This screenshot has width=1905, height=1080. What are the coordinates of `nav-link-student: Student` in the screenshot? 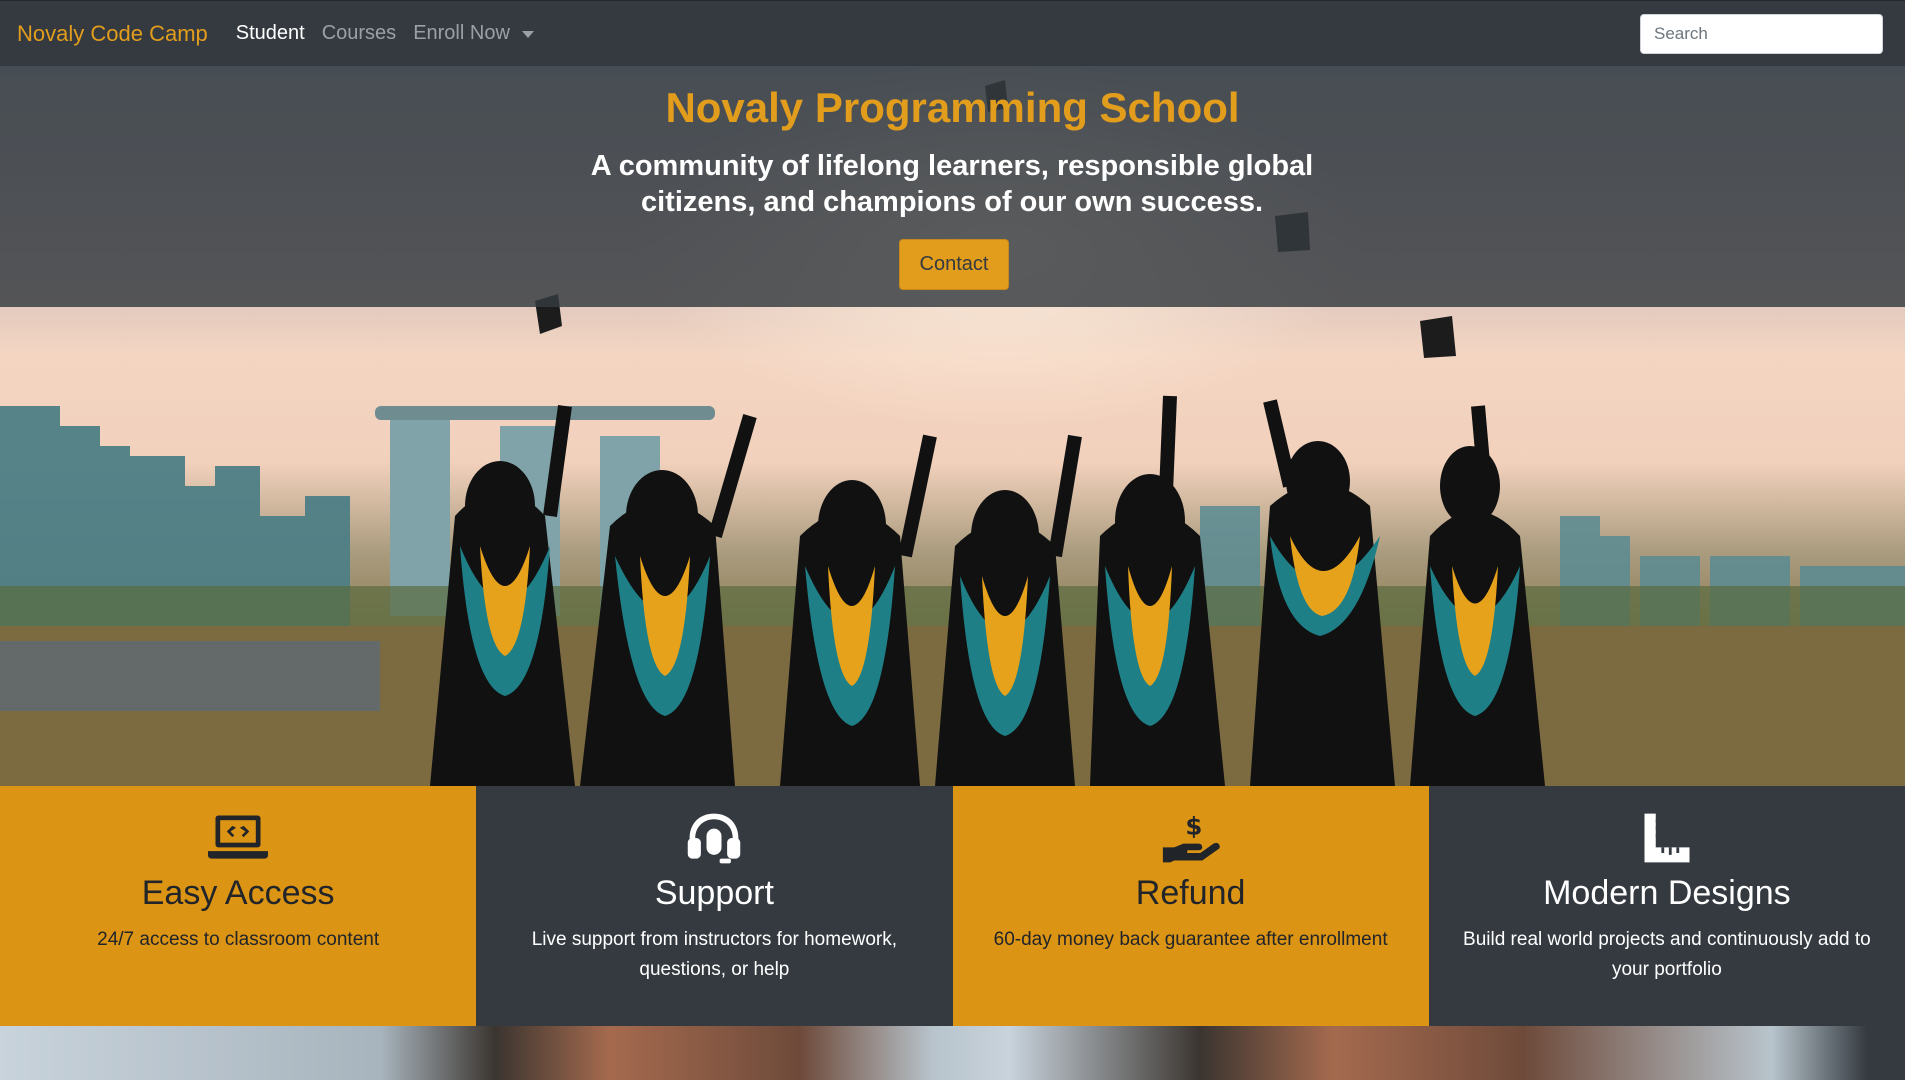 It's located at (270, 33).